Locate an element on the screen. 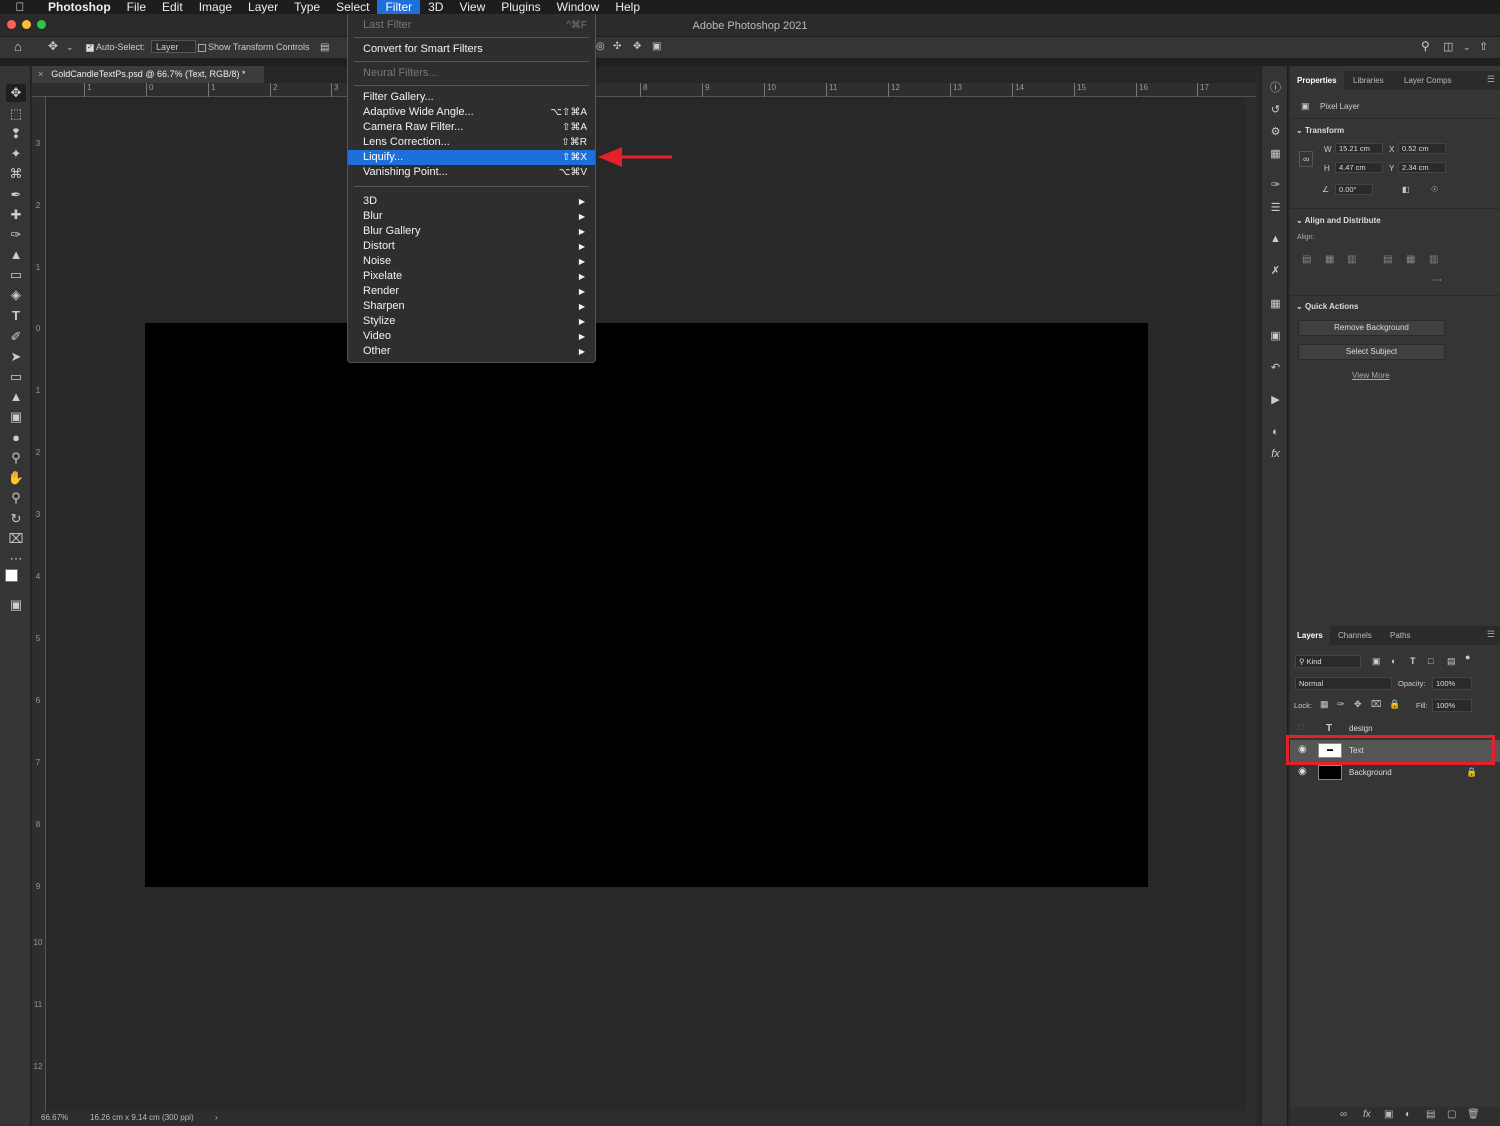 This screenshot has width=1500, height=1126. lock-position-icon: ✥ is located at coordinates (1358, 704).